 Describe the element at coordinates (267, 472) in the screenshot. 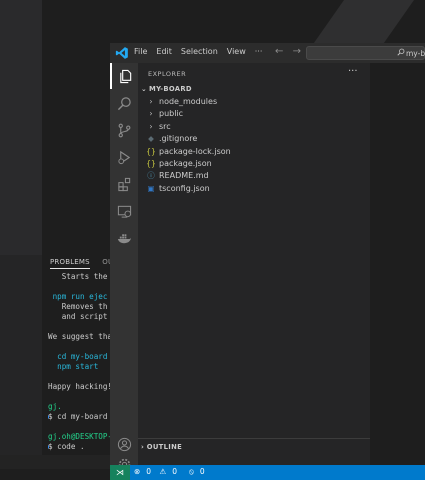

I see `status-bar: ⋊ ⊗ 0 ⚠ 0 ⦸ 0` at that location.